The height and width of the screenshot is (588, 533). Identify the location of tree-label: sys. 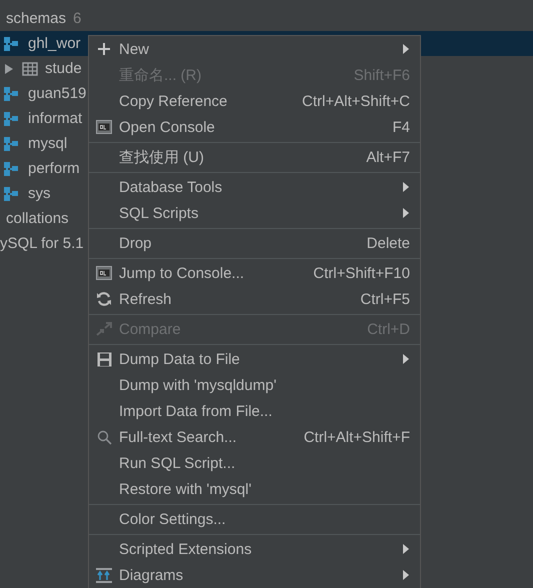
(39, 193).